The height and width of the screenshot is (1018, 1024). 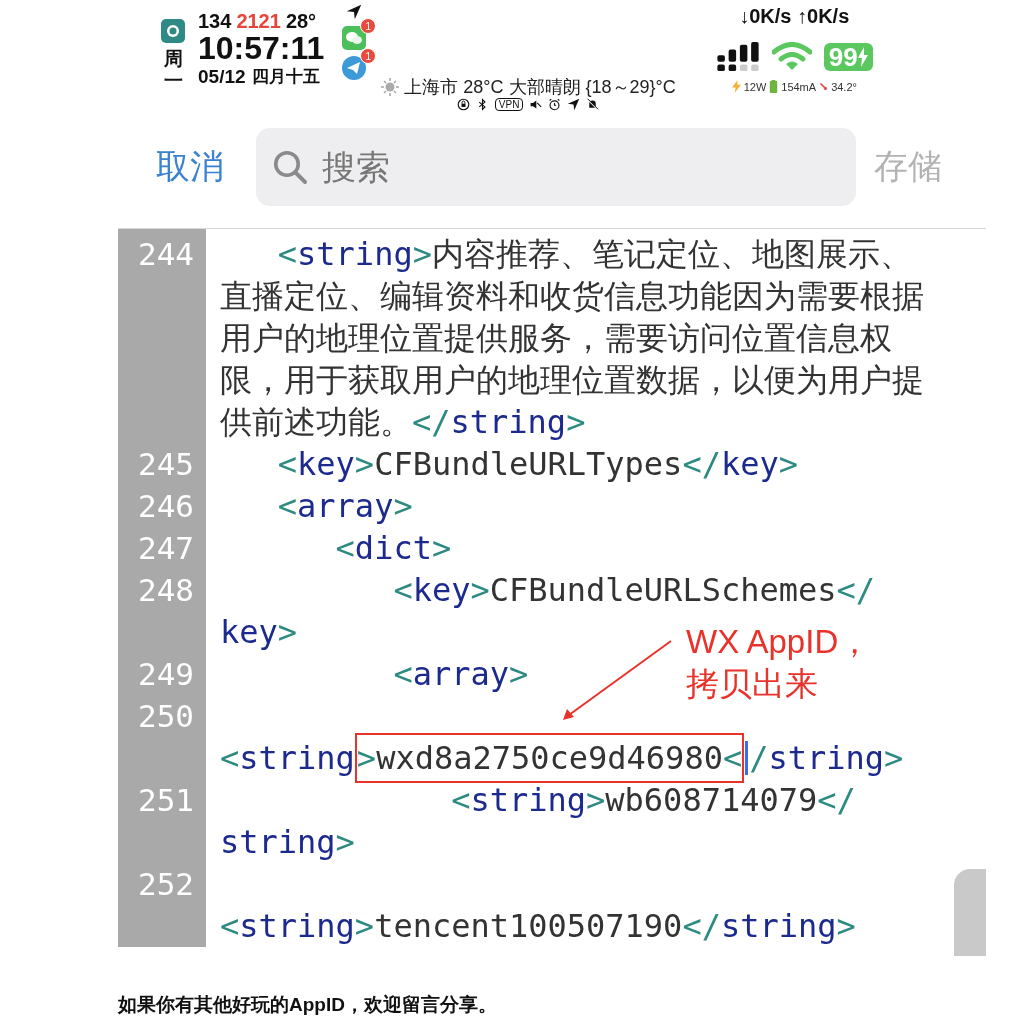 I want to click on search-field: 搜索, so click(x=556, y=167).